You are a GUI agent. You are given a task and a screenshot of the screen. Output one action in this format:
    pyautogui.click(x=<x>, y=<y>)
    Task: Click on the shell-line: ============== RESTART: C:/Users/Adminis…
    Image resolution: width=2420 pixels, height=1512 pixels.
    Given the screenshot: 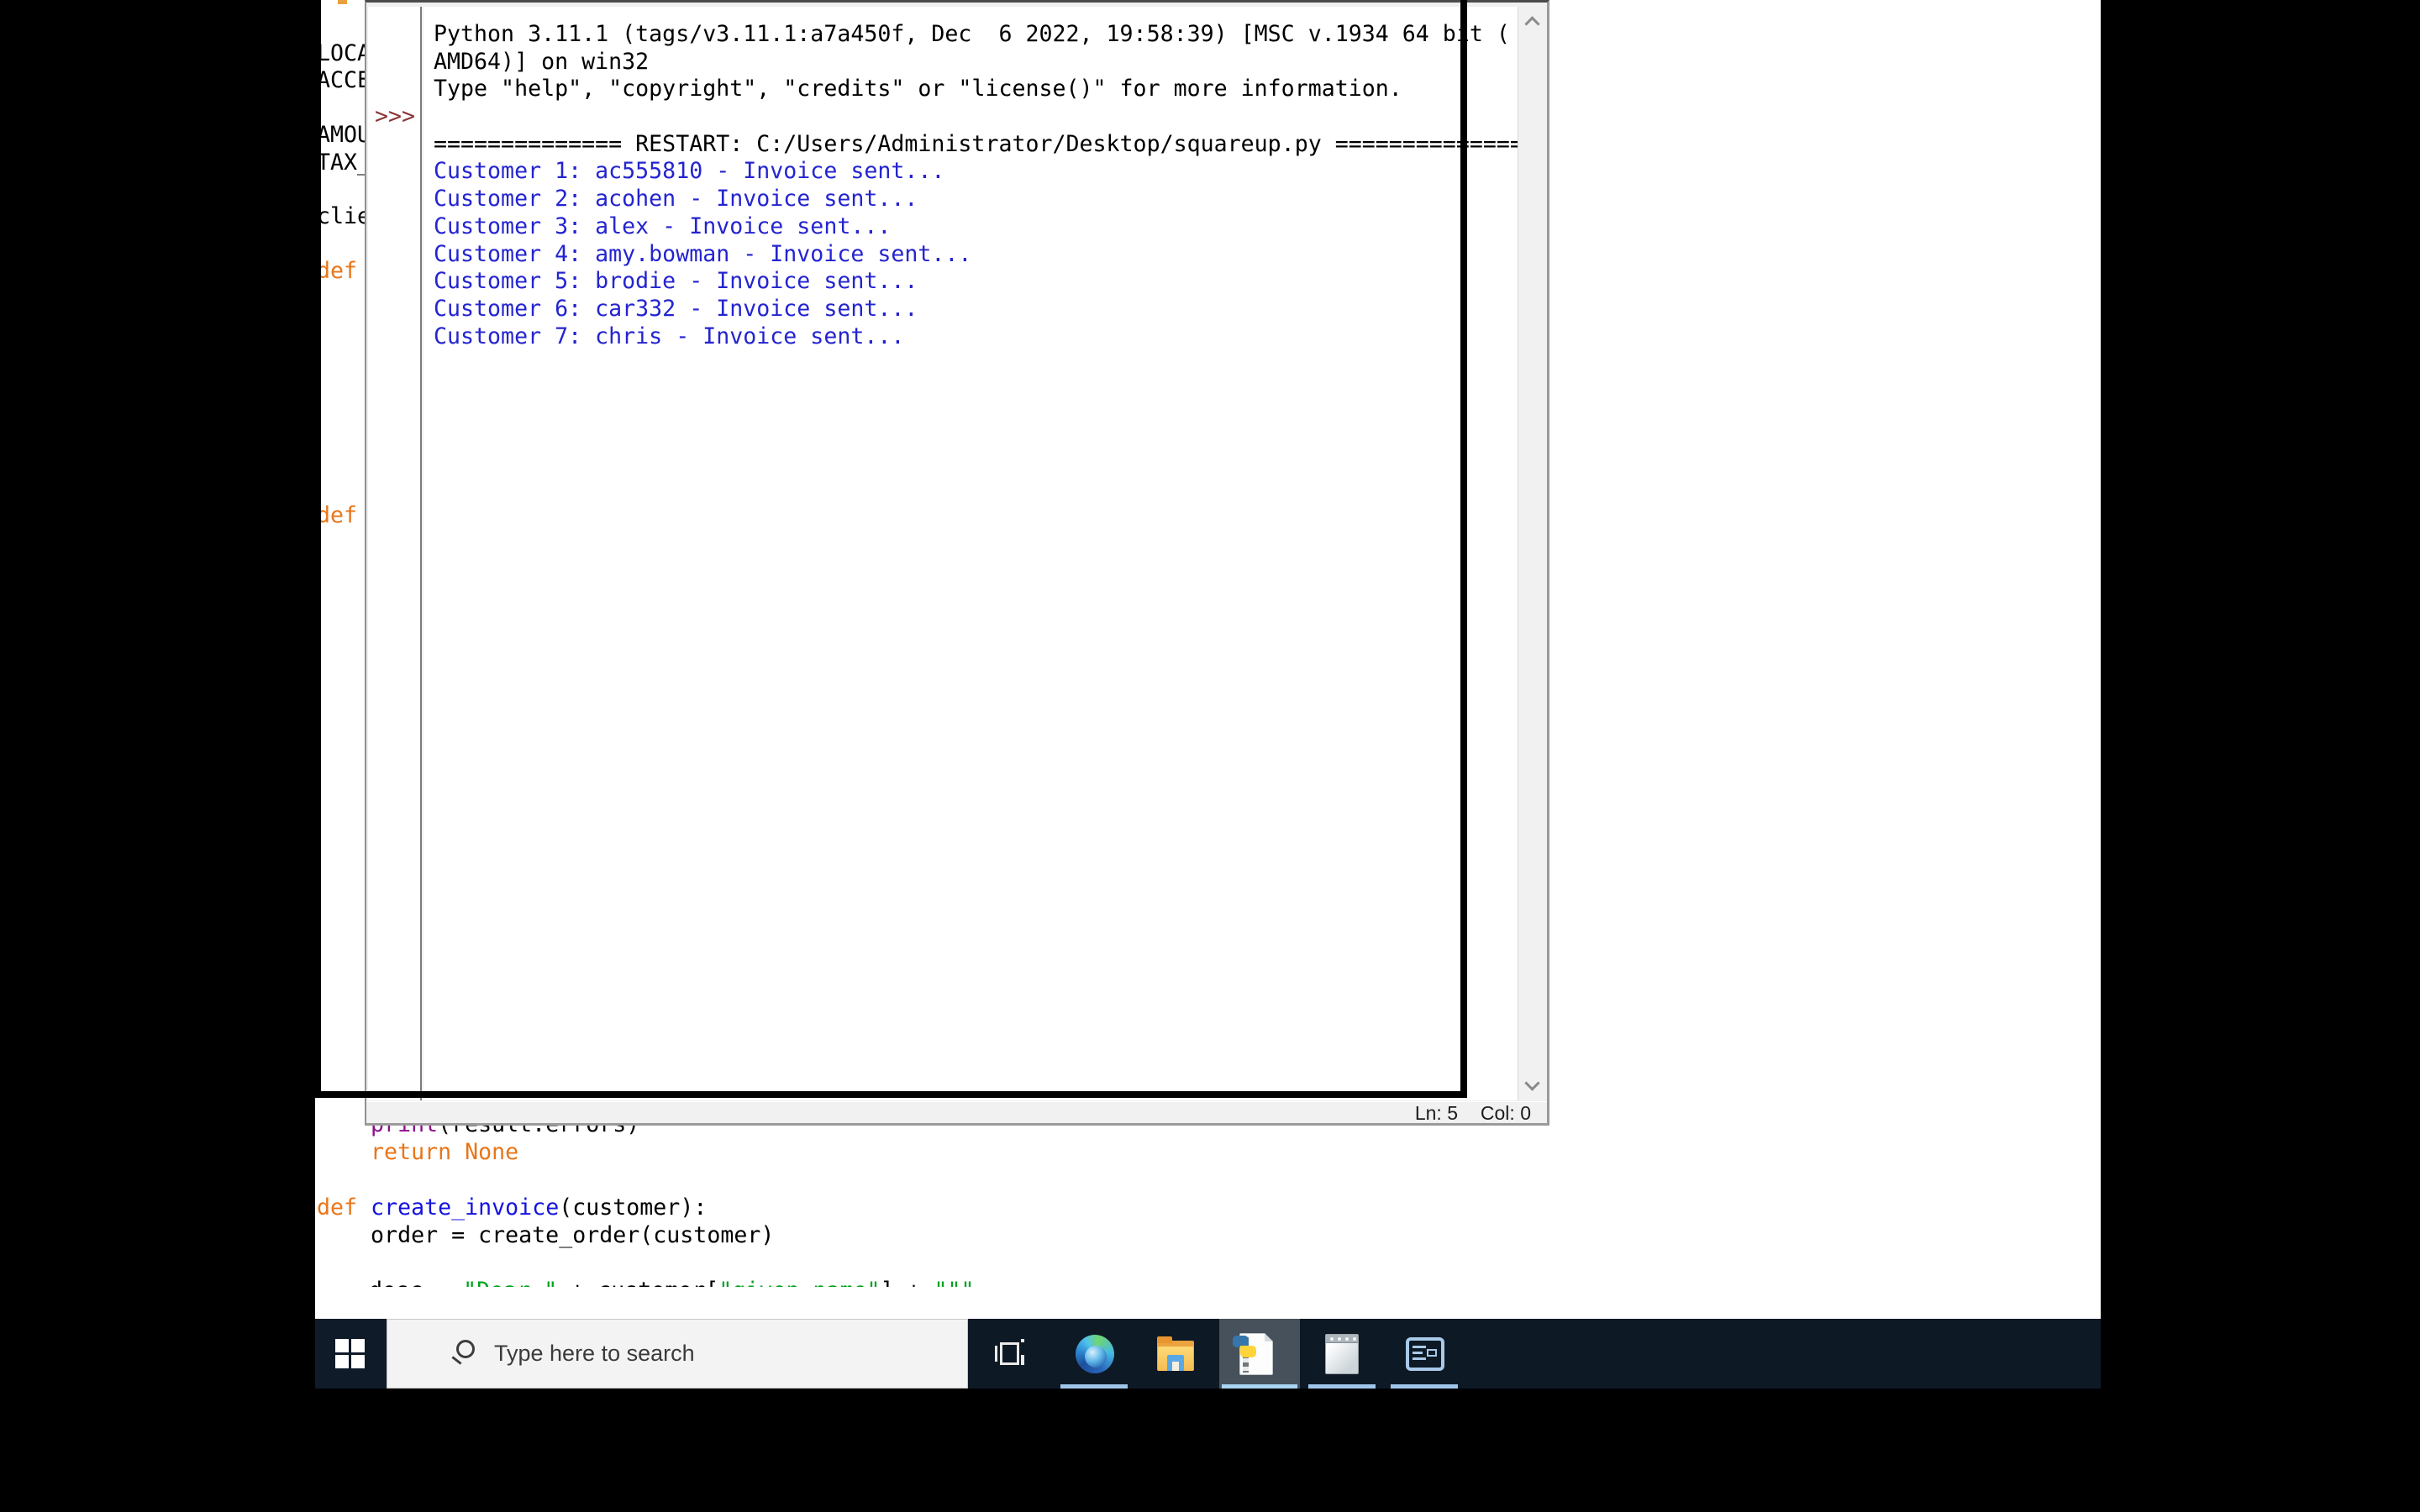 What is the action you would take?
    pyautogui.click(x=976, y=143)
    